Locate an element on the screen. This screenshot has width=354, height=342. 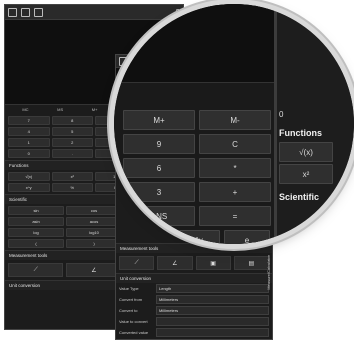
keypad-key: 6 is located at coordinates (159, 168).